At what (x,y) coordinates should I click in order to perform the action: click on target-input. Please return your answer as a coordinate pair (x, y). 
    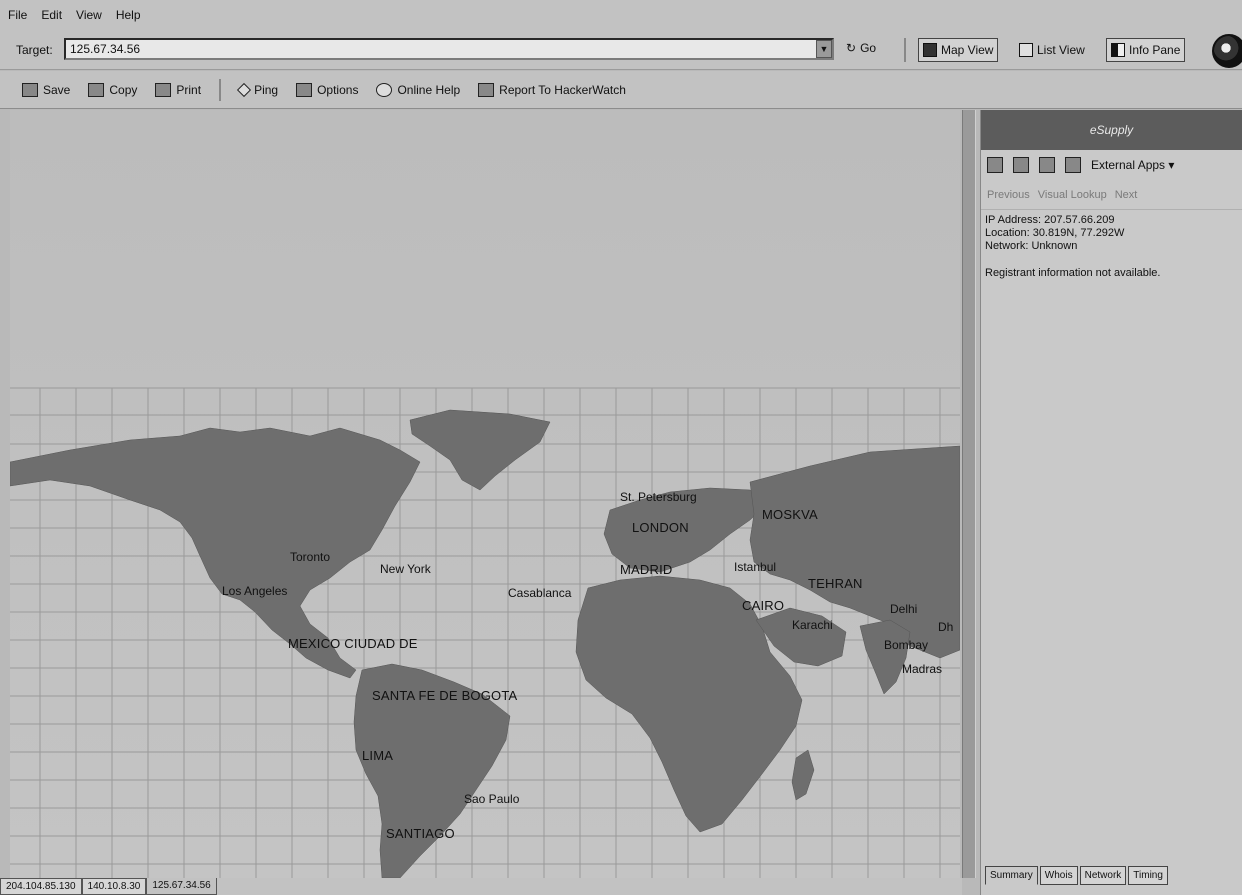
    Looking at the image, I should click on (449, 49).